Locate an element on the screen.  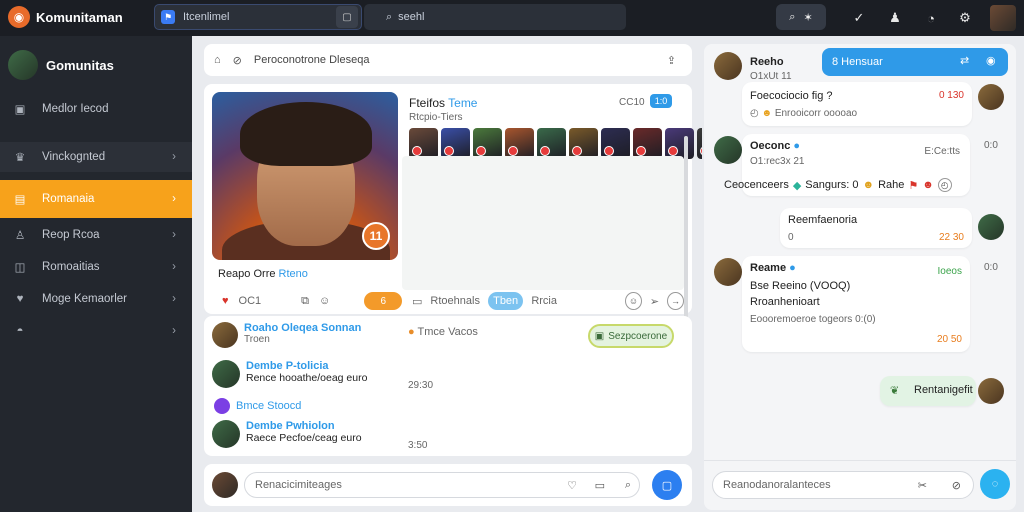
leaf-icon: ❦ is located at coordinates (895, 391).